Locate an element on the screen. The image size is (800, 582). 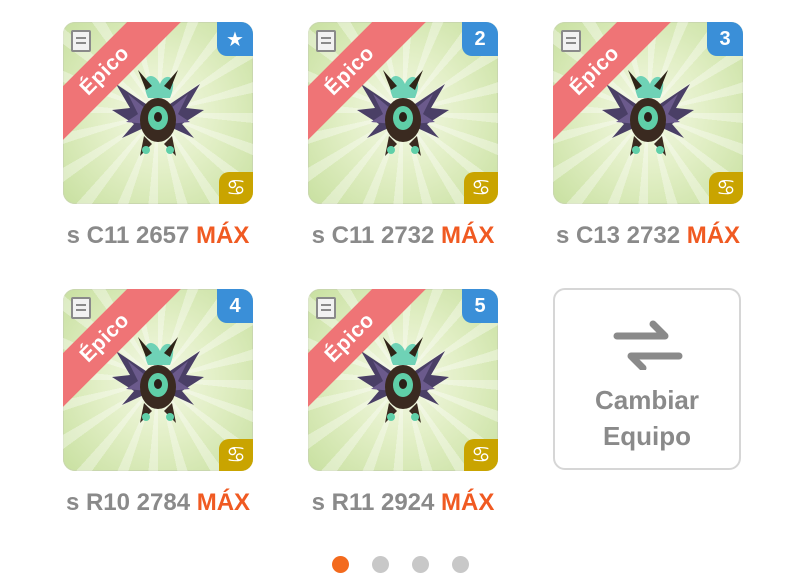
monster-slot-4: Épico 4 ♋ s R10 2784 MÁX is located at coordinates (158, 402).